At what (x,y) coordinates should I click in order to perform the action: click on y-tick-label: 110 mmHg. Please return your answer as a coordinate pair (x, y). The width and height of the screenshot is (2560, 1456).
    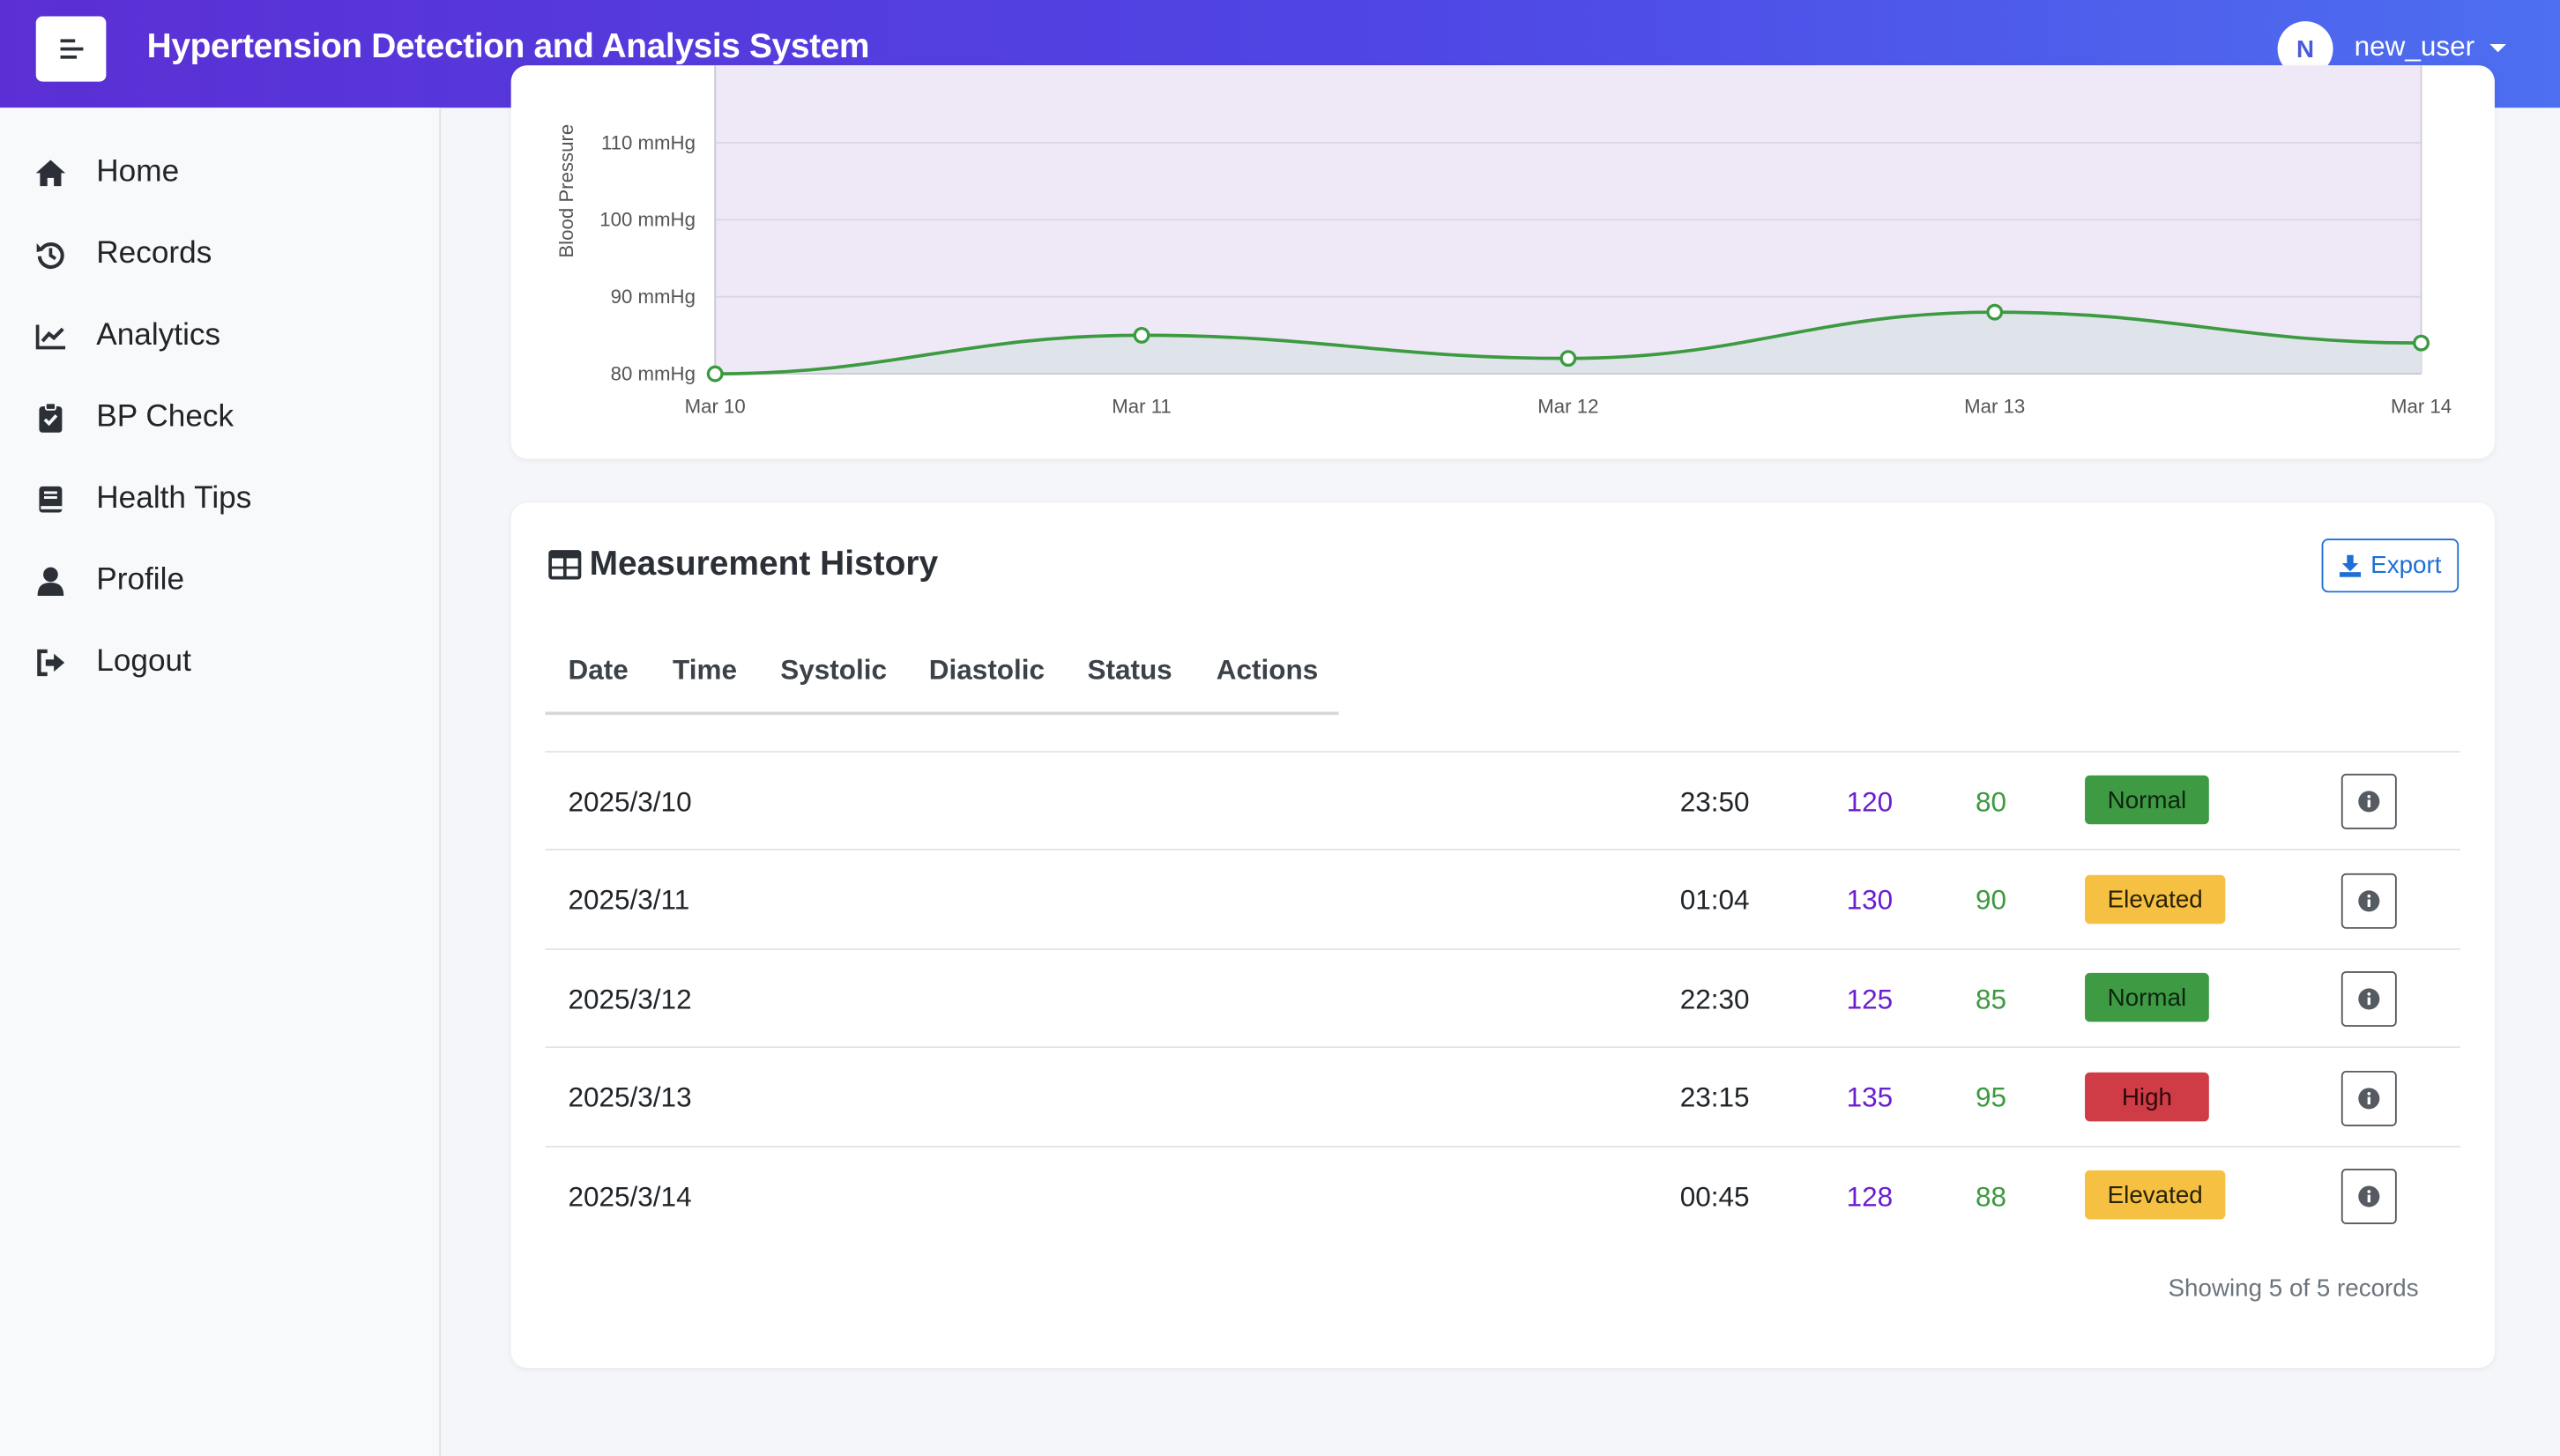
    Looking at the image, I should click on (648, 142).